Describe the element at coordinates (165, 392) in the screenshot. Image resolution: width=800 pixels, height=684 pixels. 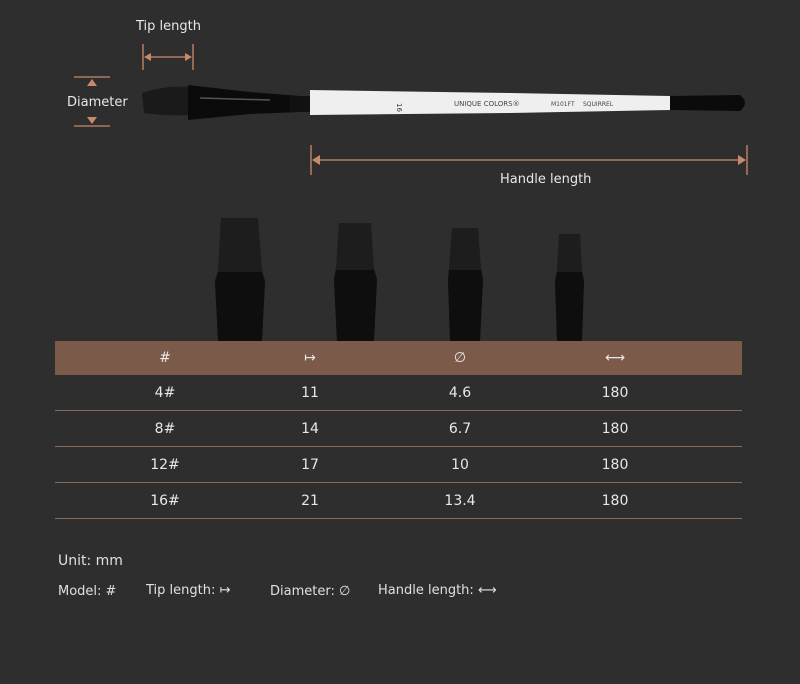
I see `cell-model: 4#` at that location.